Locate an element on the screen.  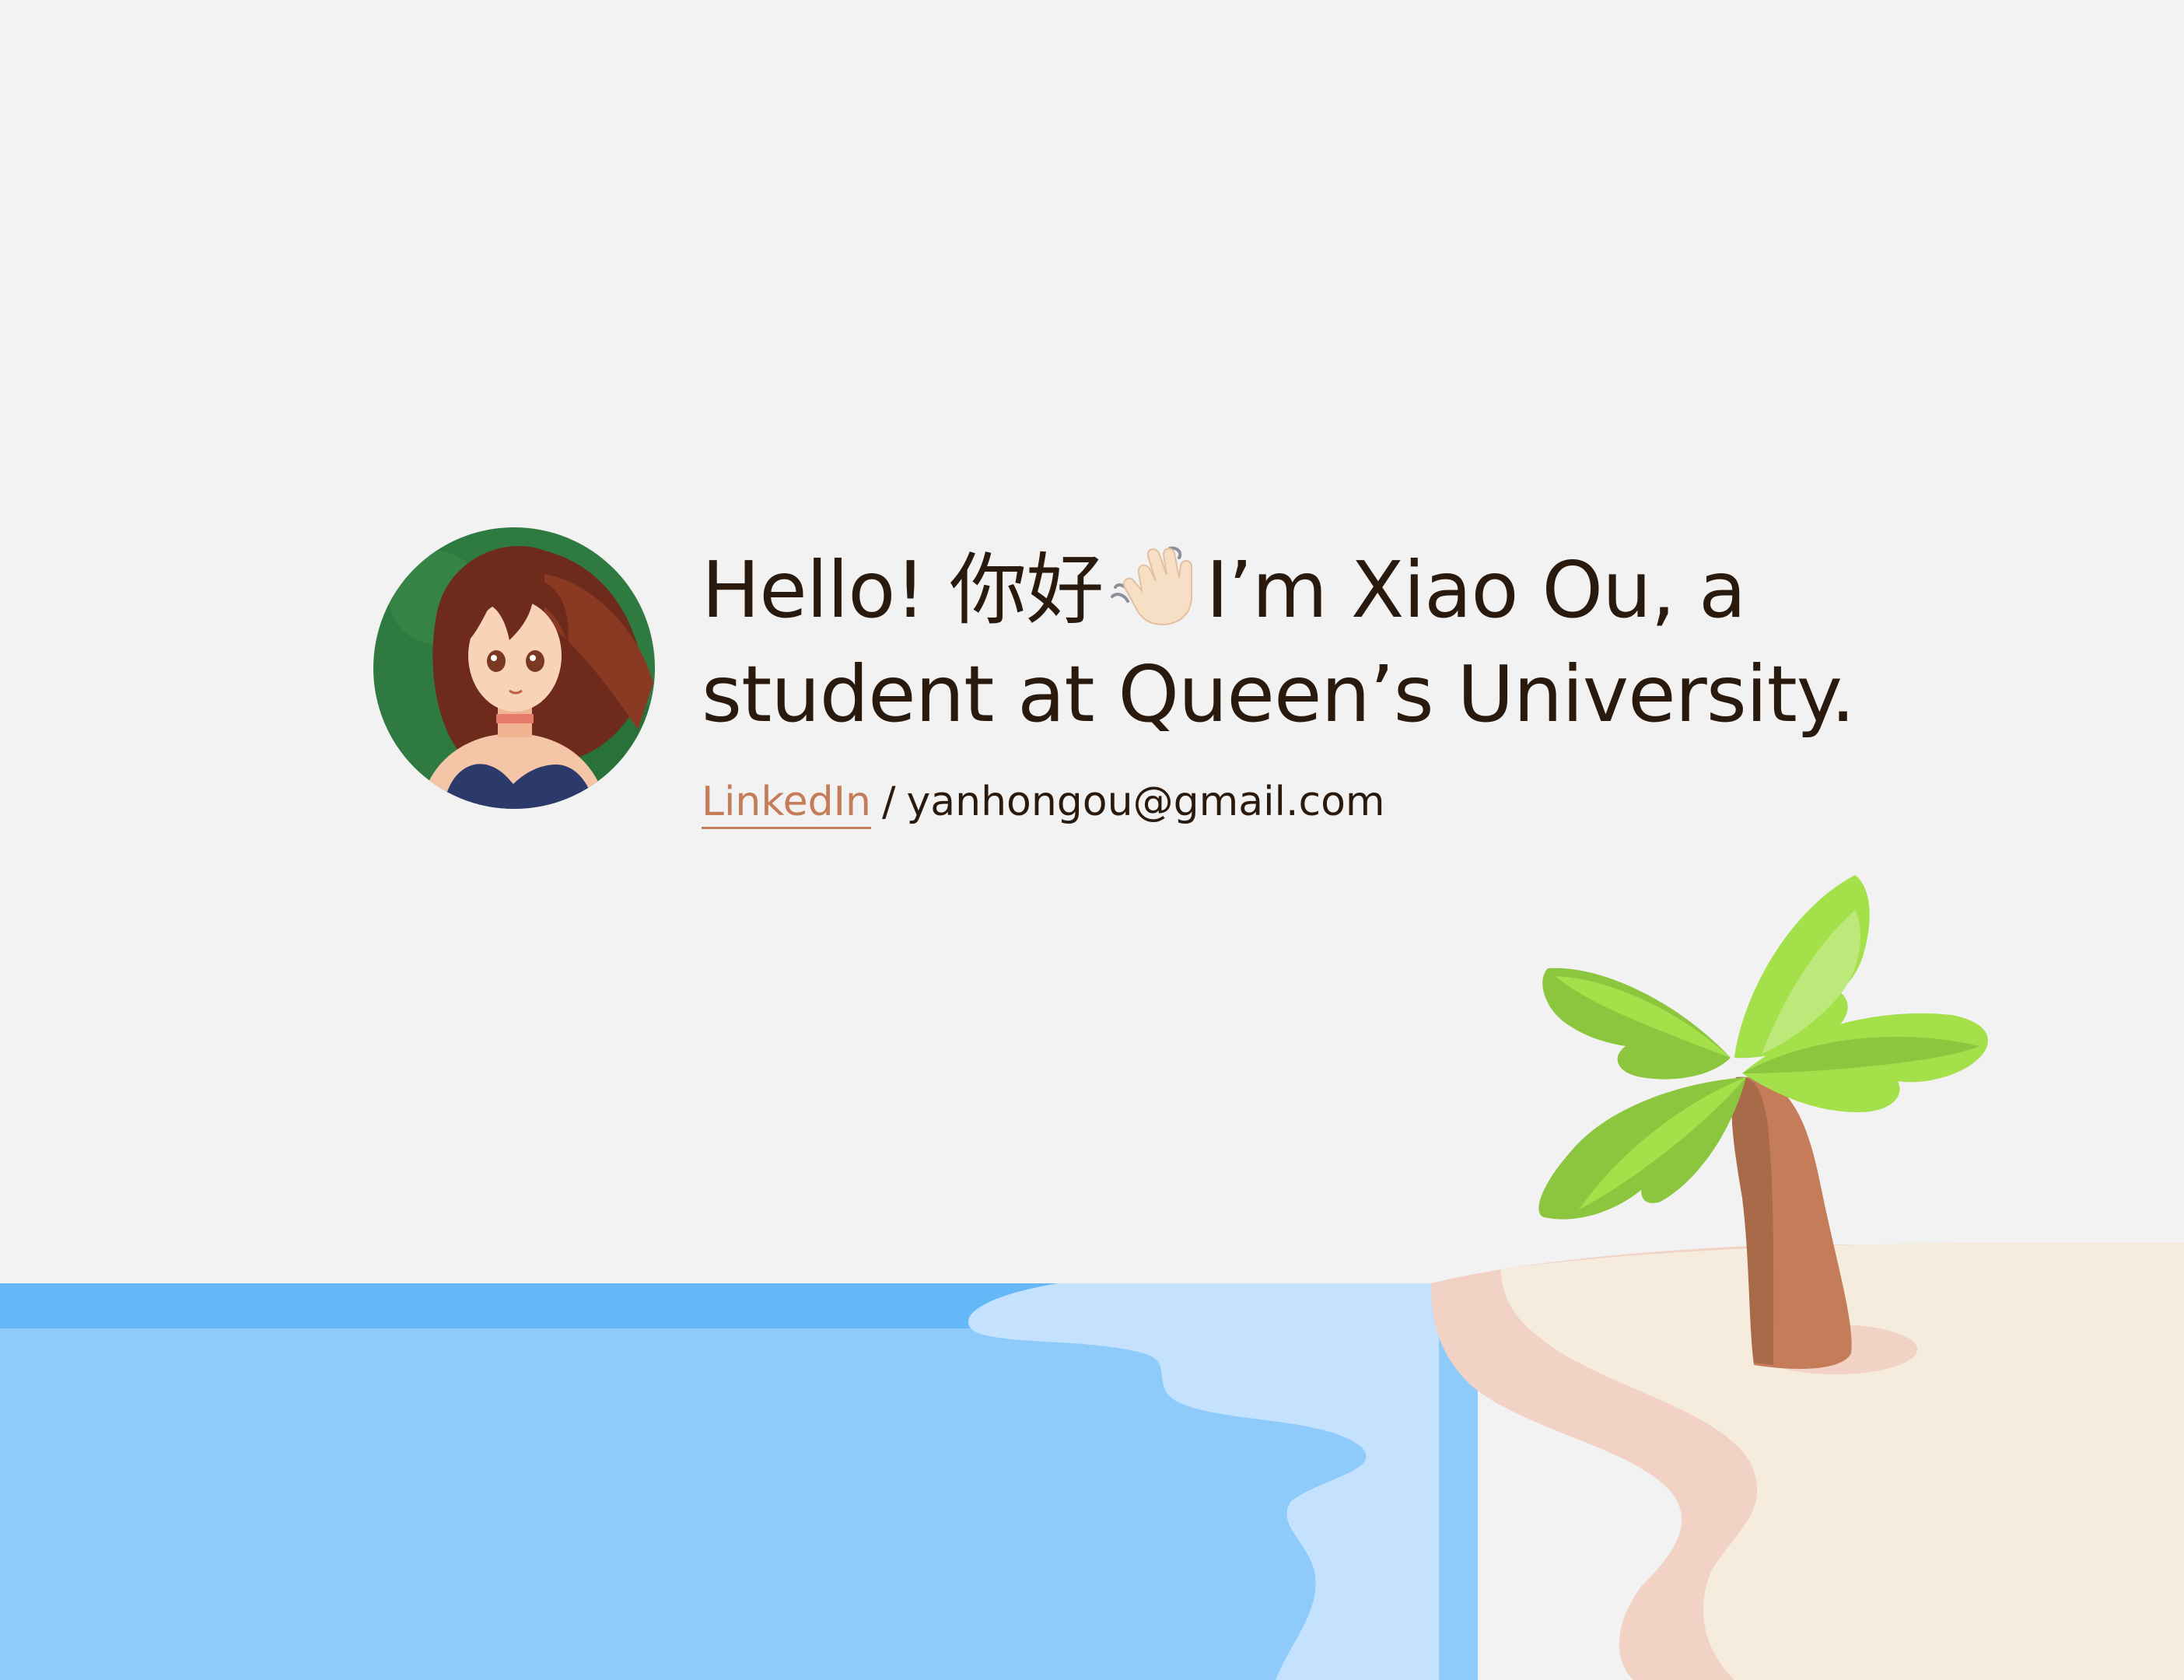
greeting-line1-end: I’m Xiao Ou, a is located at coordinates (1476, 589).